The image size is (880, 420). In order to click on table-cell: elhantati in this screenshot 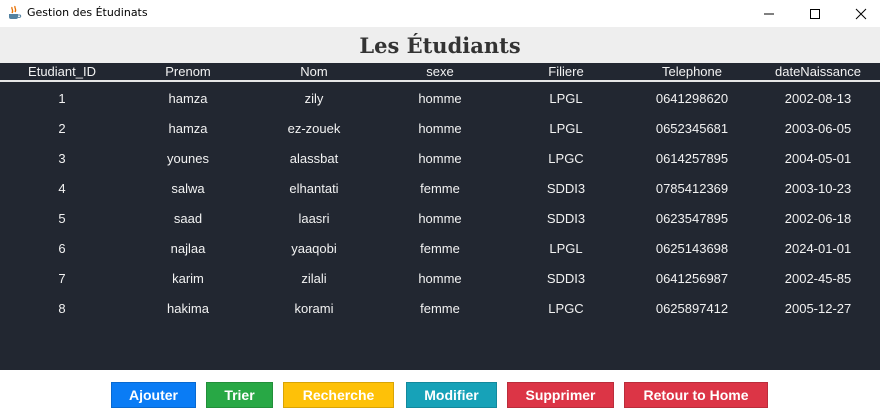, I will do `click(314, 188)`.